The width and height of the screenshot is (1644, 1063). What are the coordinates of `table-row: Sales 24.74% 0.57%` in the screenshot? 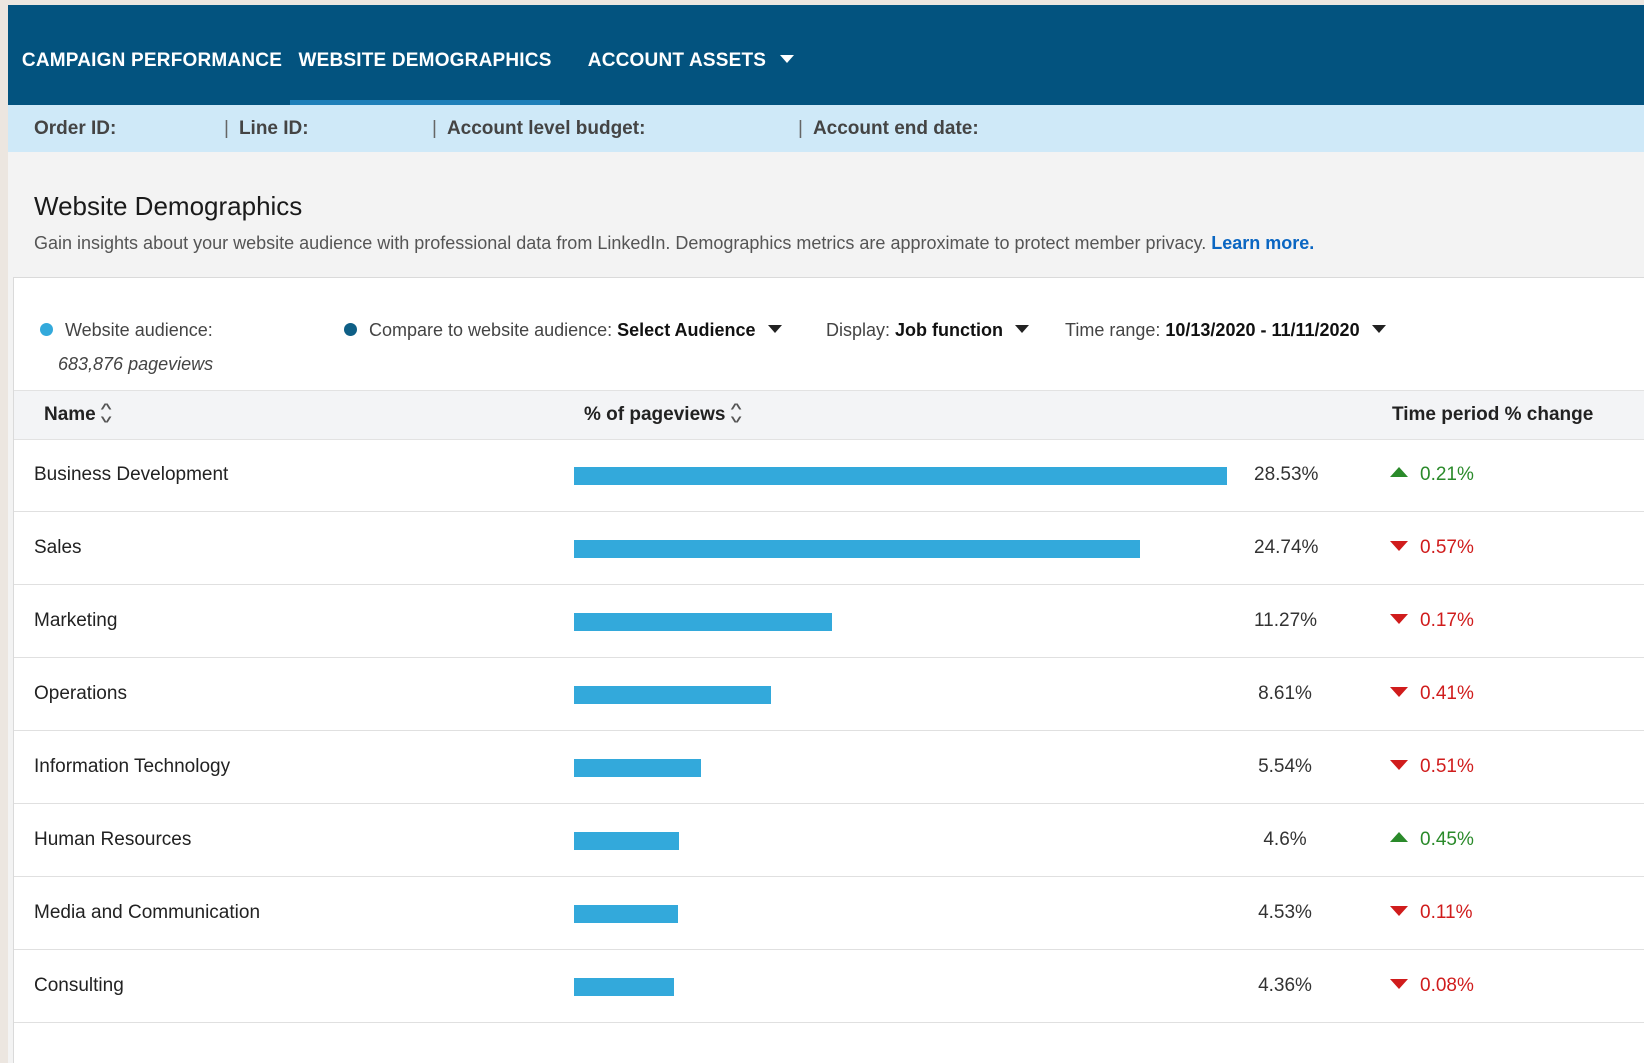 It's located at (829, 548).